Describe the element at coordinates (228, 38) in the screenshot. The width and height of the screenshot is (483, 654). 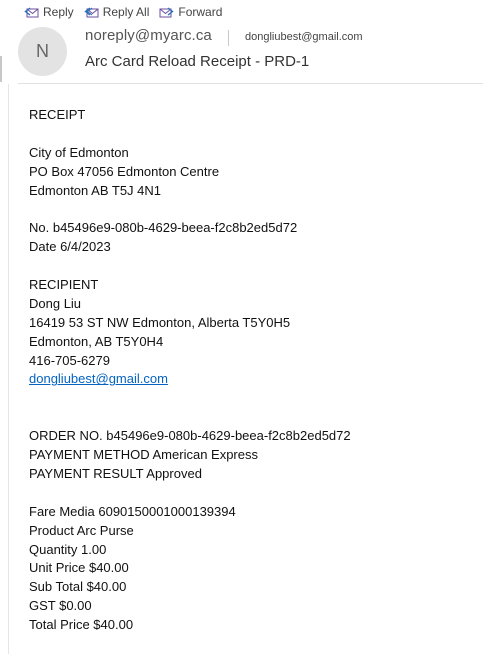
I see `header-divider` at that location.